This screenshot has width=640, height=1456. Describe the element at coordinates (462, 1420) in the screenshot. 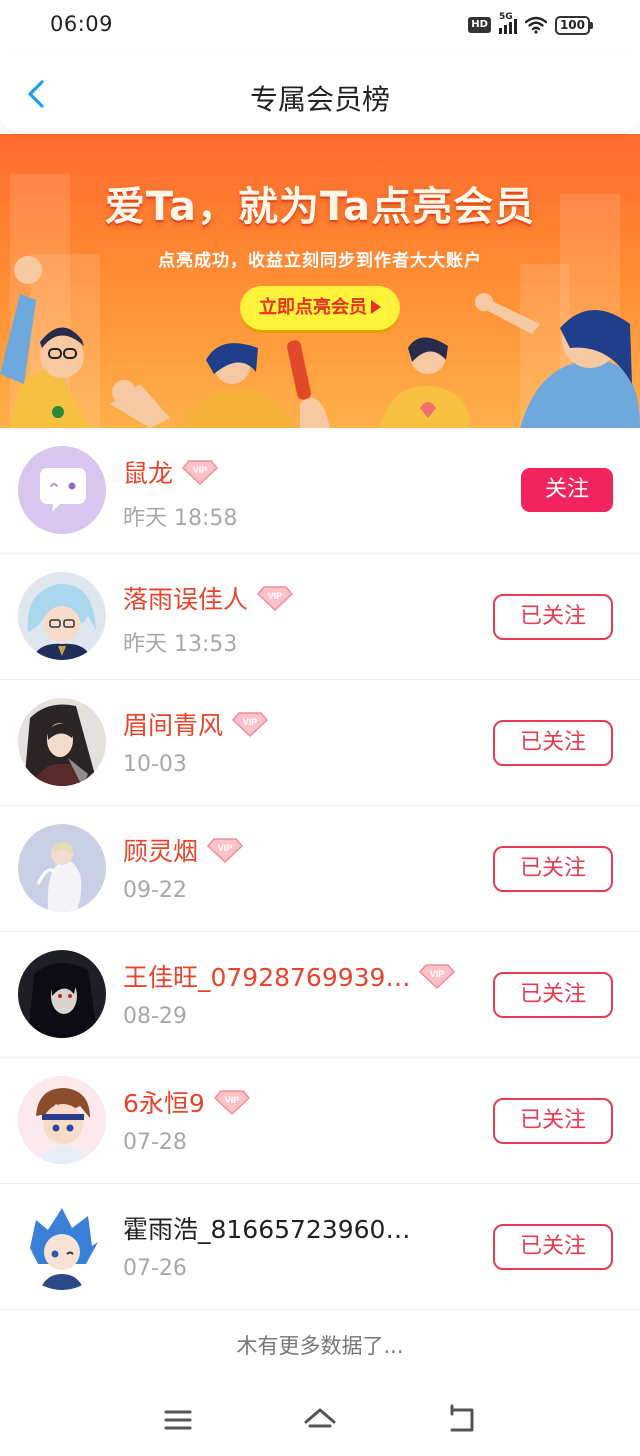

I see `back-icon` at that location.